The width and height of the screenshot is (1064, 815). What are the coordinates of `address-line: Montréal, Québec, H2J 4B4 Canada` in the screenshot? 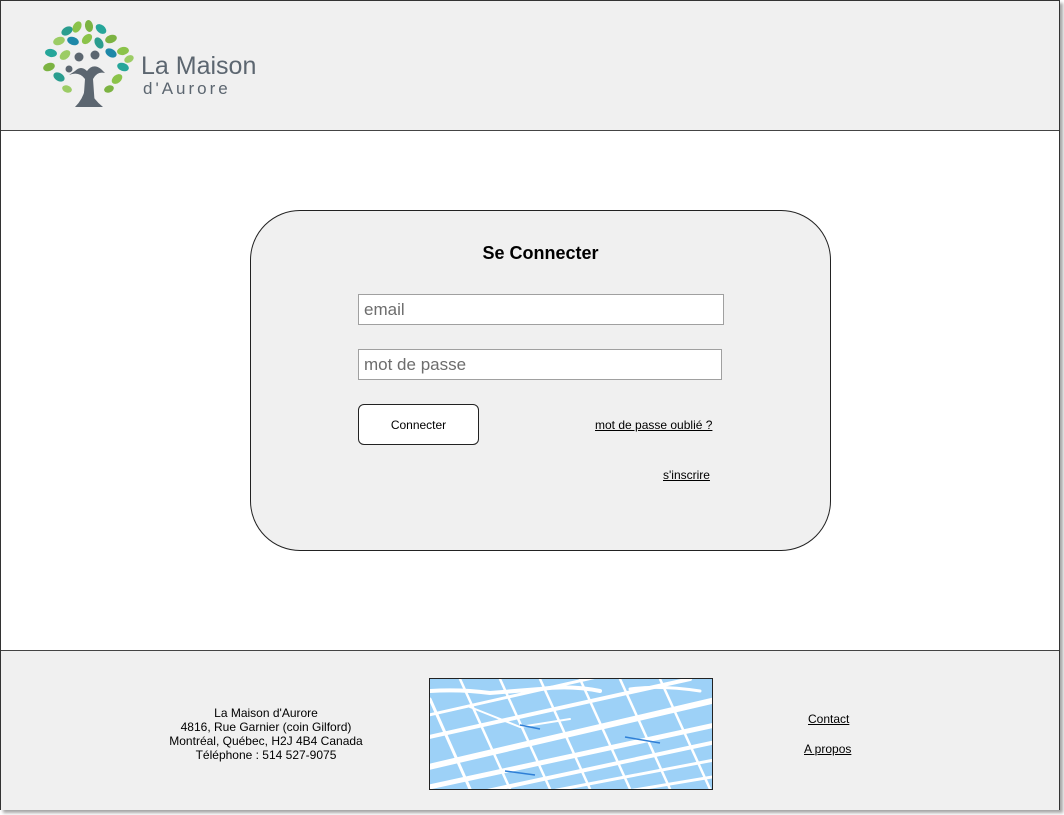 It's located at (266, 741).